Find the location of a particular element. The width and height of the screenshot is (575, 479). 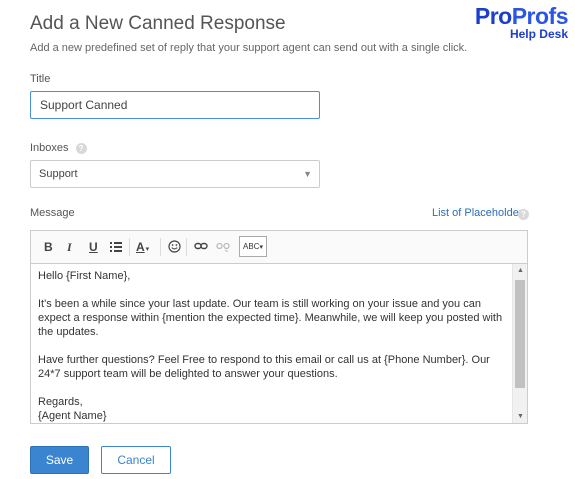

save-button: Save is located at coordinates (59, 460).